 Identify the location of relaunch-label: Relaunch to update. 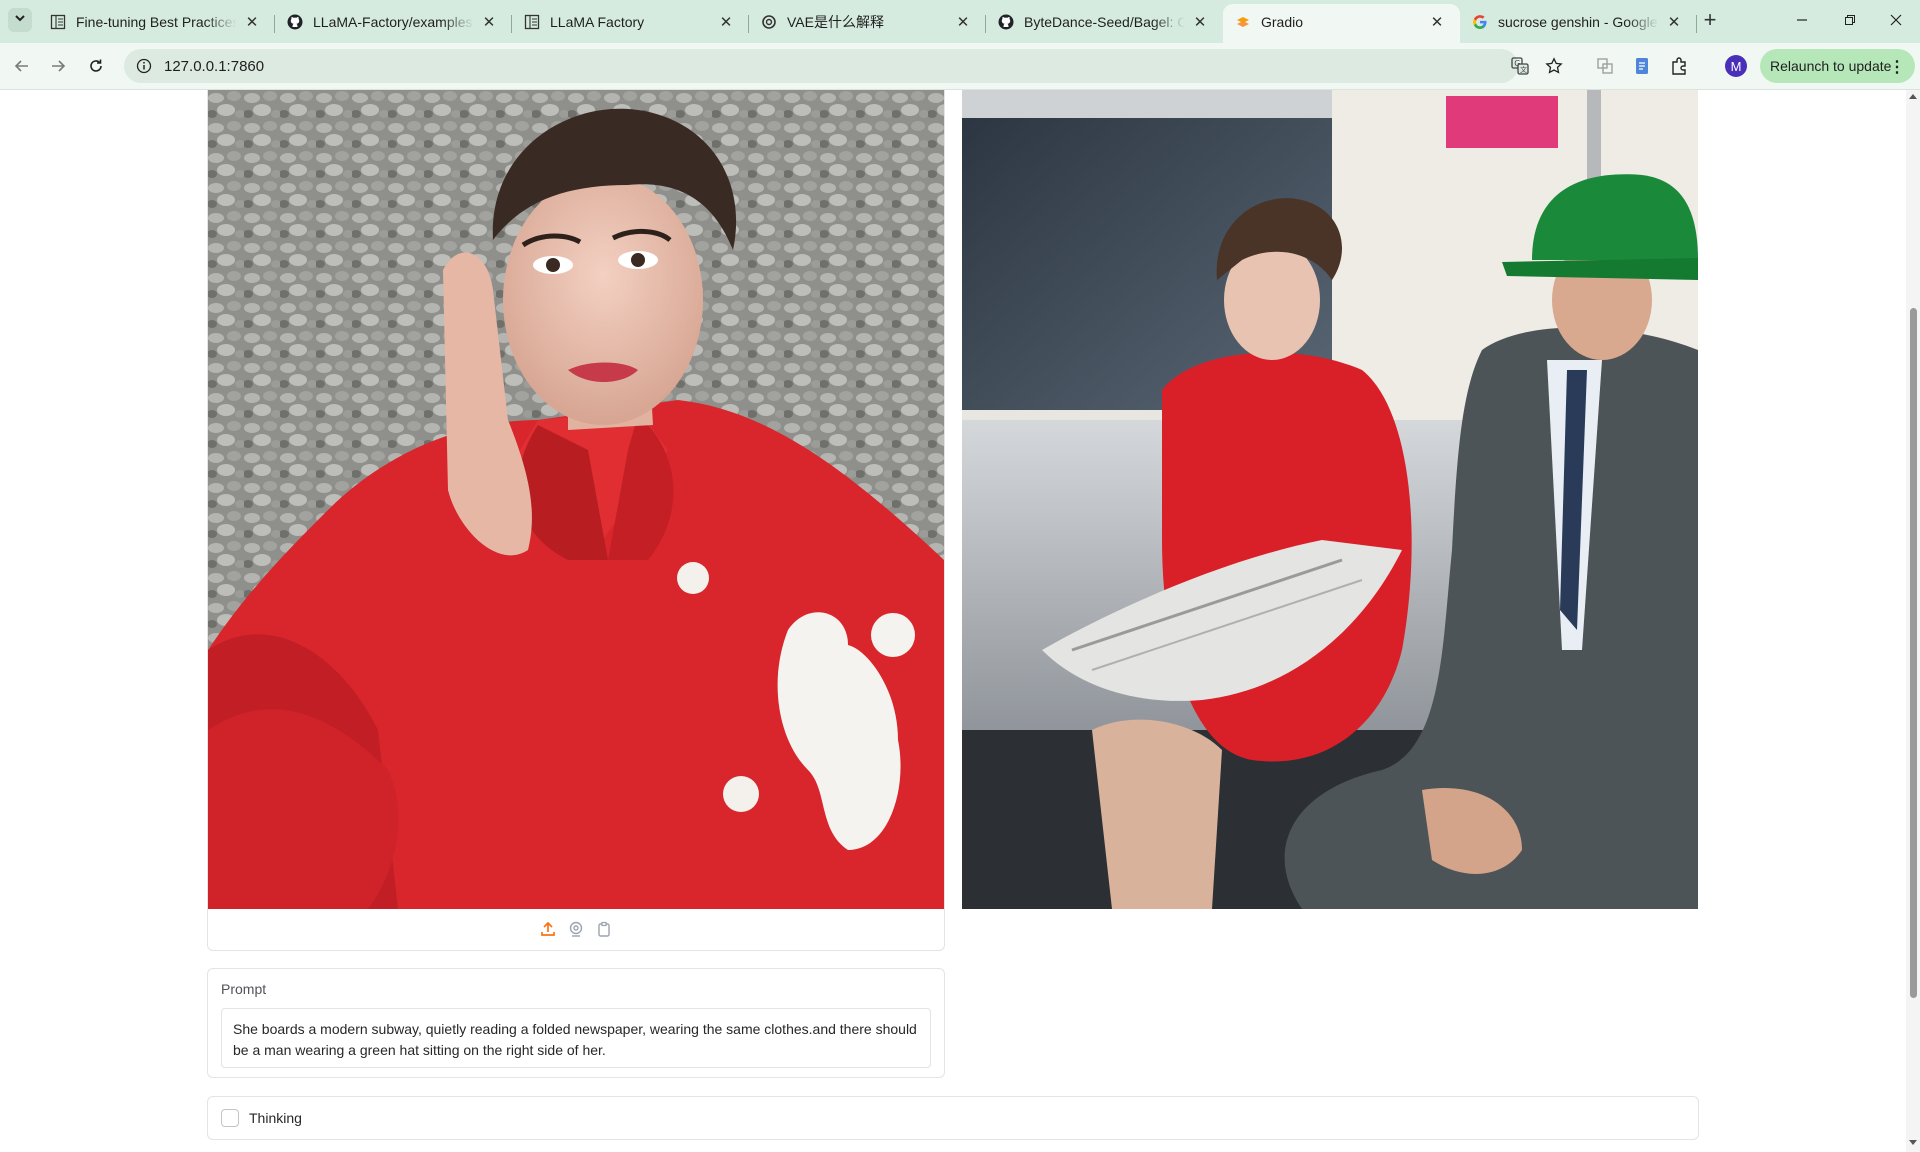
(1831, 66).